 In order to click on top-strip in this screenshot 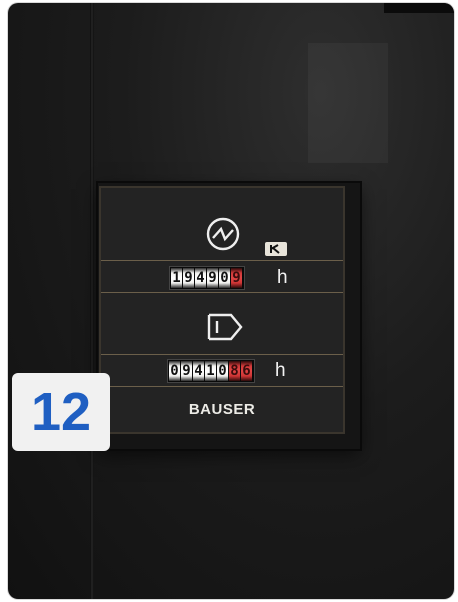, I will do `click(419, 8)`.